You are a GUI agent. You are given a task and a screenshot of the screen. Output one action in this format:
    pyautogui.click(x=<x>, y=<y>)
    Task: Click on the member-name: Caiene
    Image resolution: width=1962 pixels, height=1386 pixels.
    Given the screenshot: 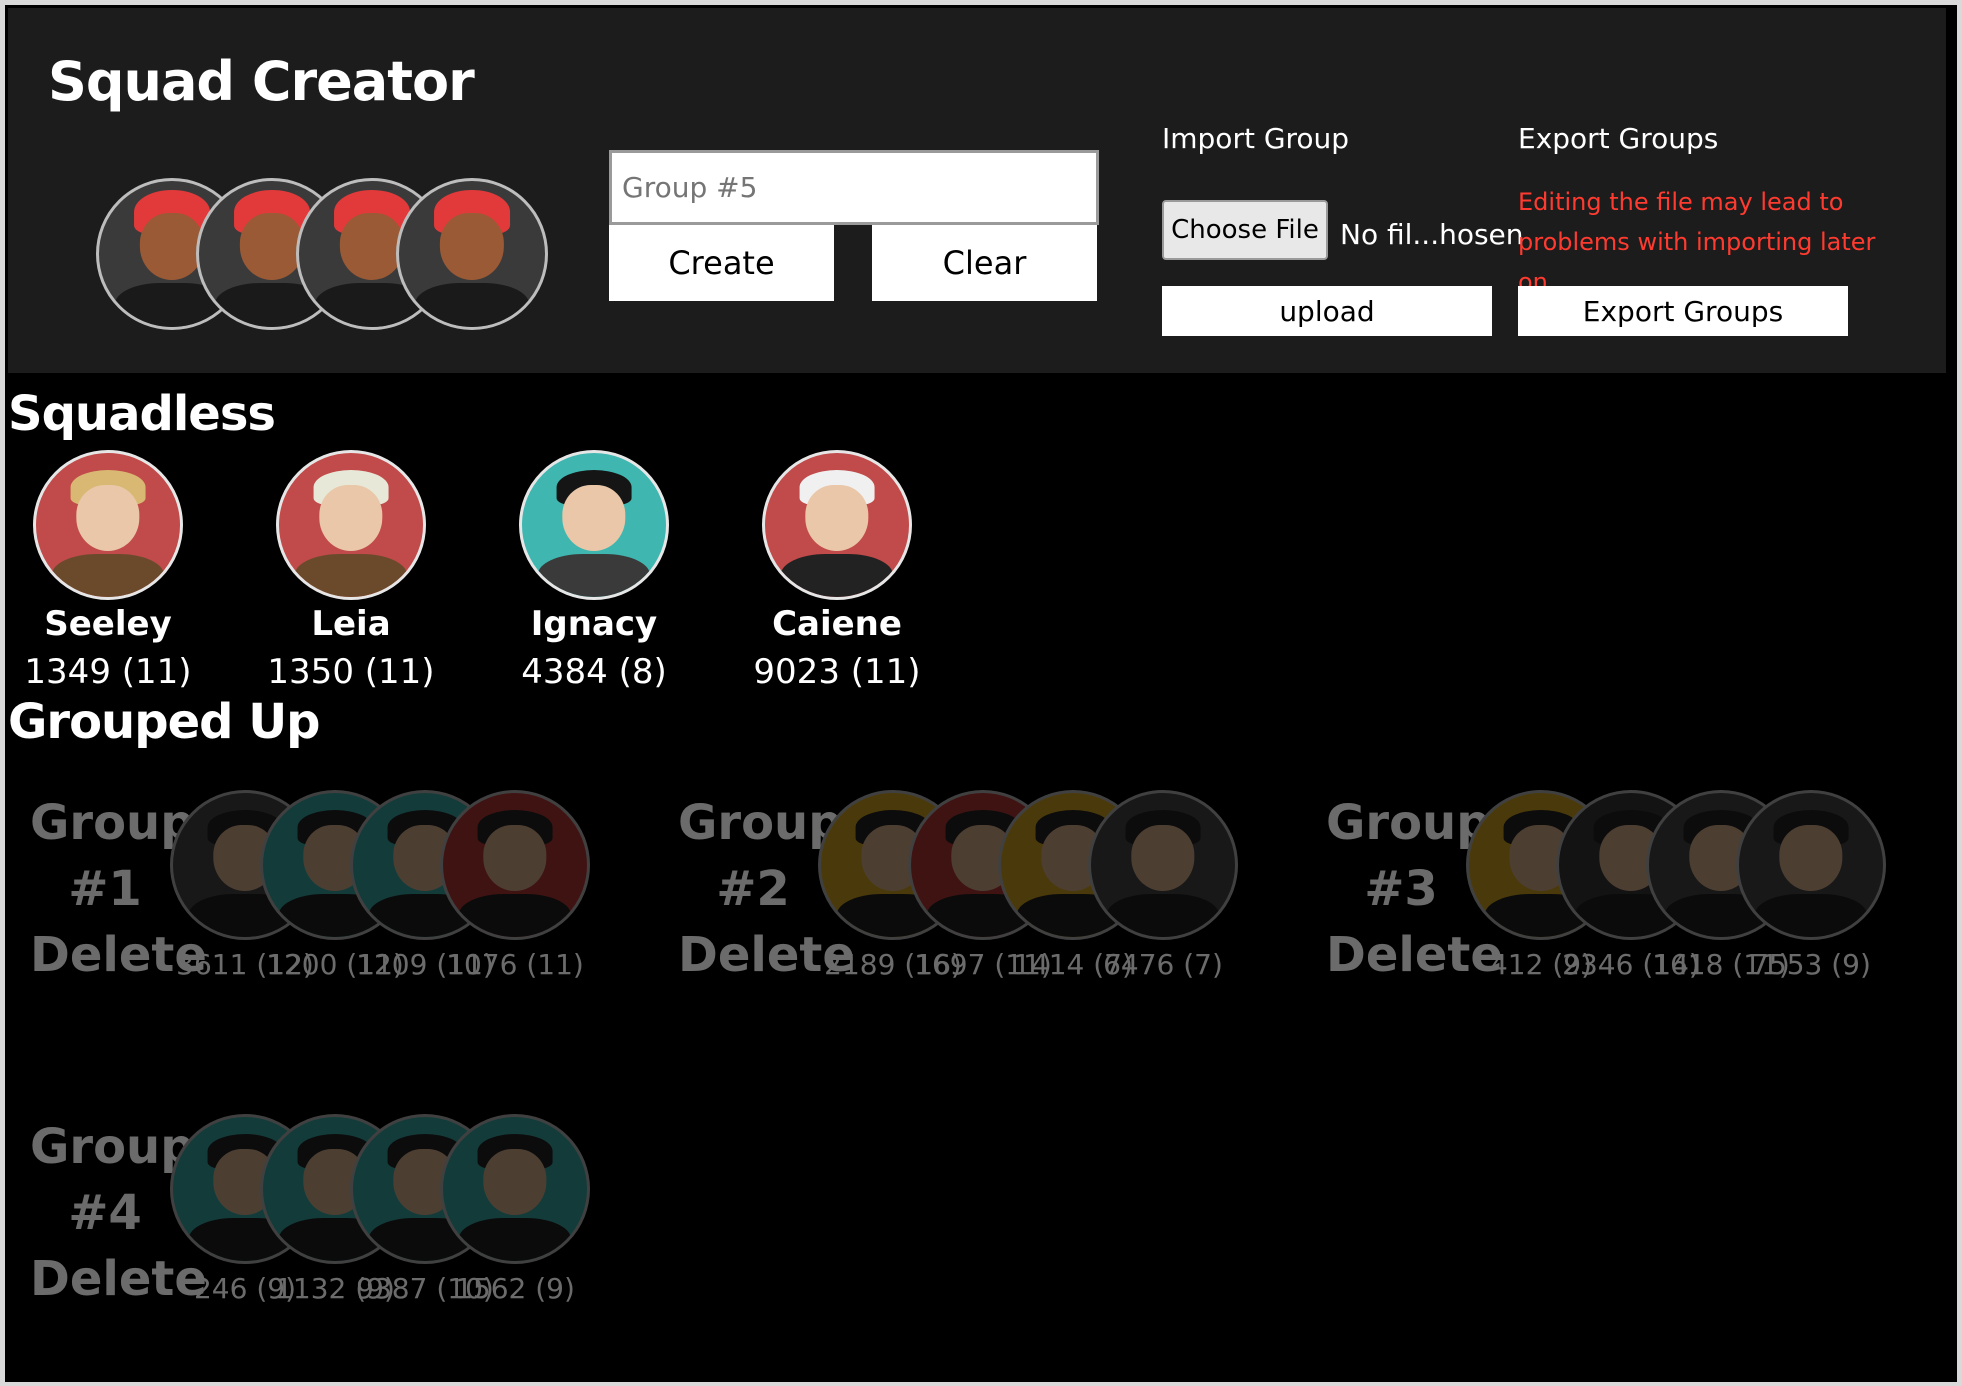 What is the action you would take?
    pyautogui.click(x=837, y=624)
    